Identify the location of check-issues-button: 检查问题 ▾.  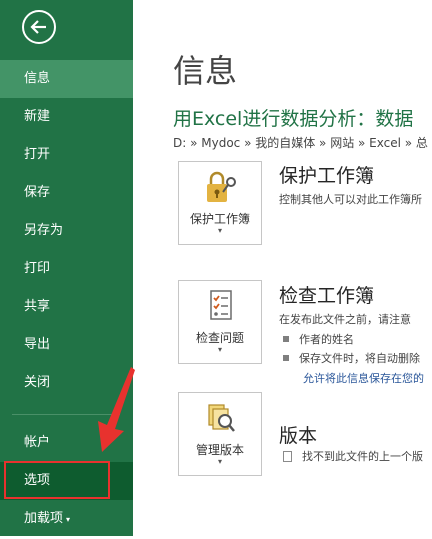
(220, 322).